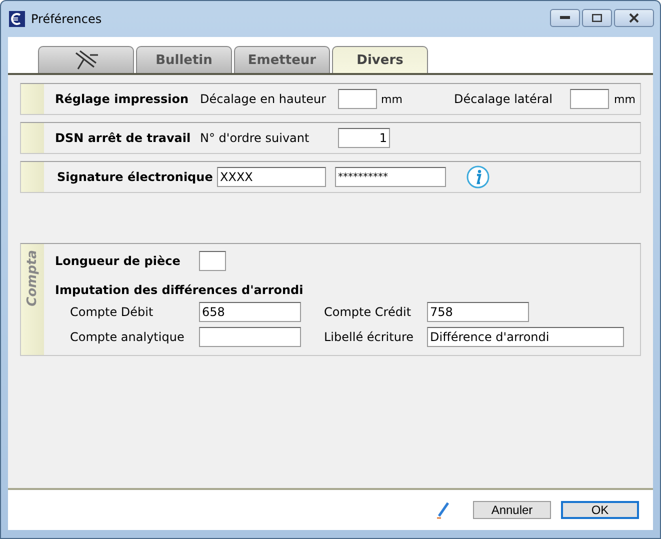 This screenshot has height=539, width=661. I want to click on input-field: 658, so click(250, 312).